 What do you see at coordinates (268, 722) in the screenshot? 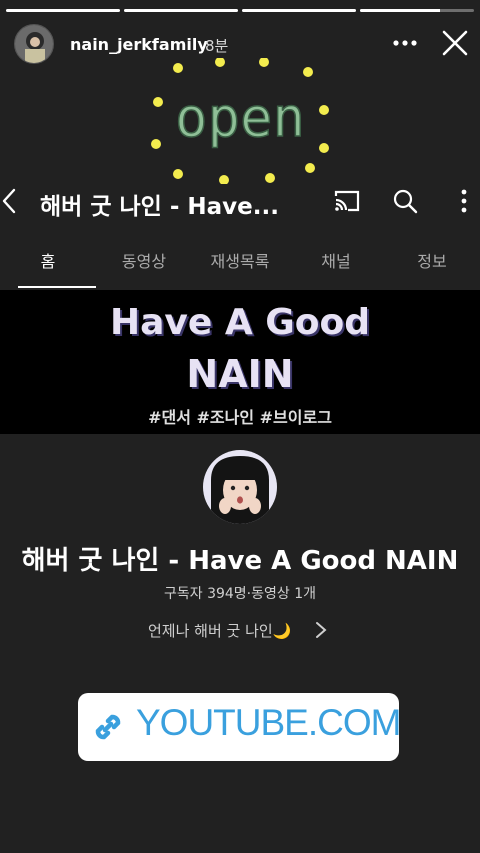
I see `link-sticker-text: YOUTUBE.COM` at bounding box center [268, 722].